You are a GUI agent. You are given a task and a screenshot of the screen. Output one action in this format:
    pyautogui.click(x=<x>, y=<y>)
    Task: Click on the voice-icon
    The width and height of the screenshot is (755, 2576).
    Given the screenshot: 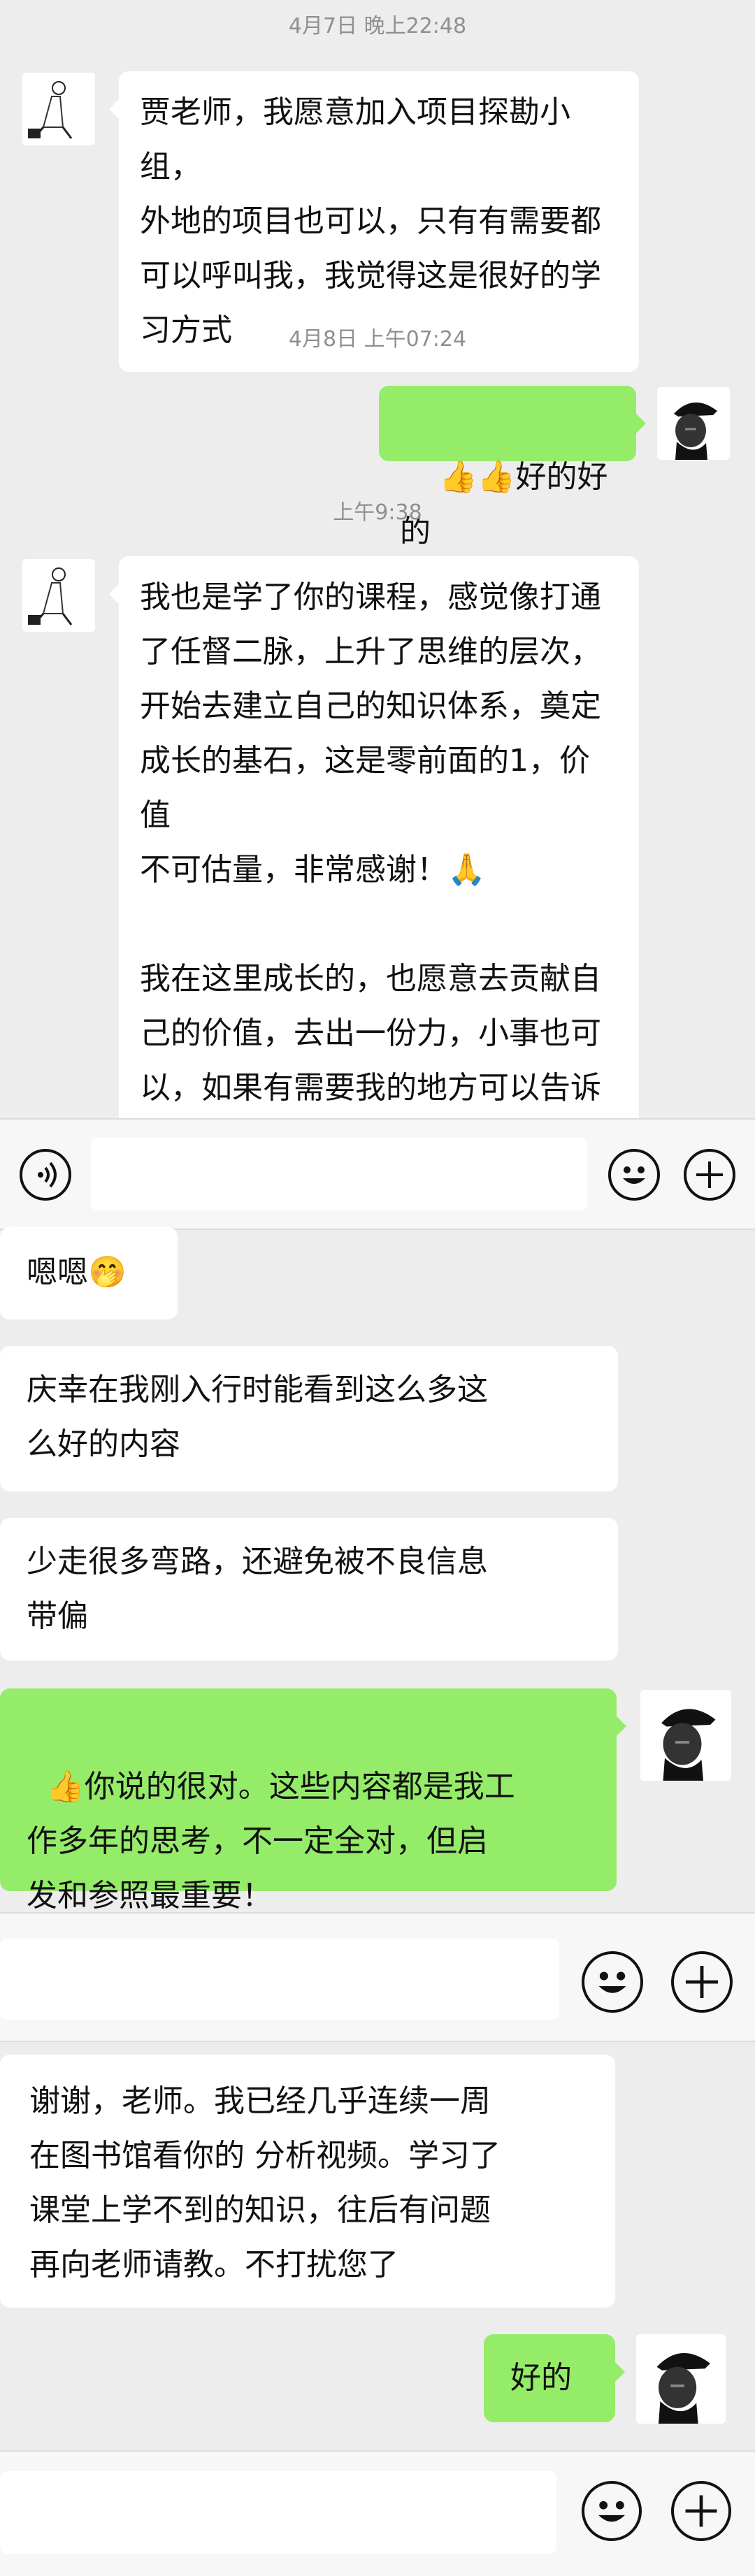 What is the action you would take?
    pyautogui.click(x=45, y=1175)
    